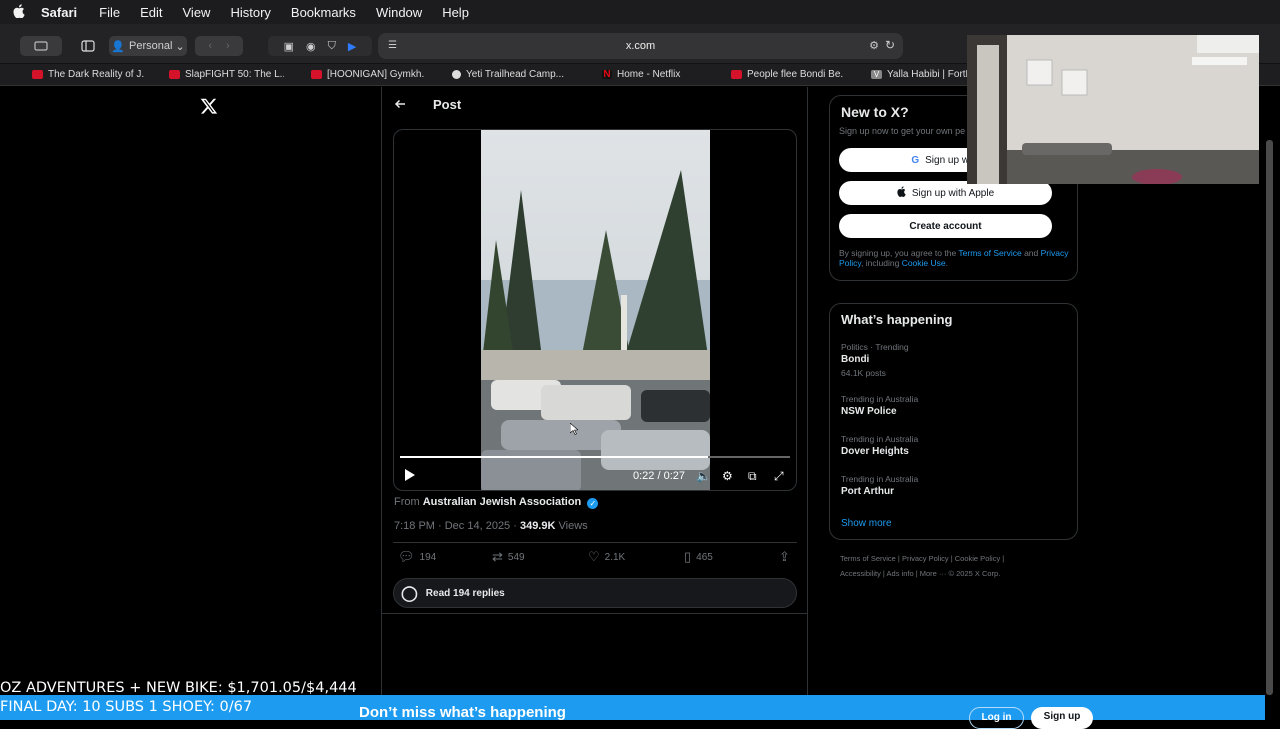  Describe the element at coordinates (456, 74) in the screenshot. I see `yeti-icon` at that location.